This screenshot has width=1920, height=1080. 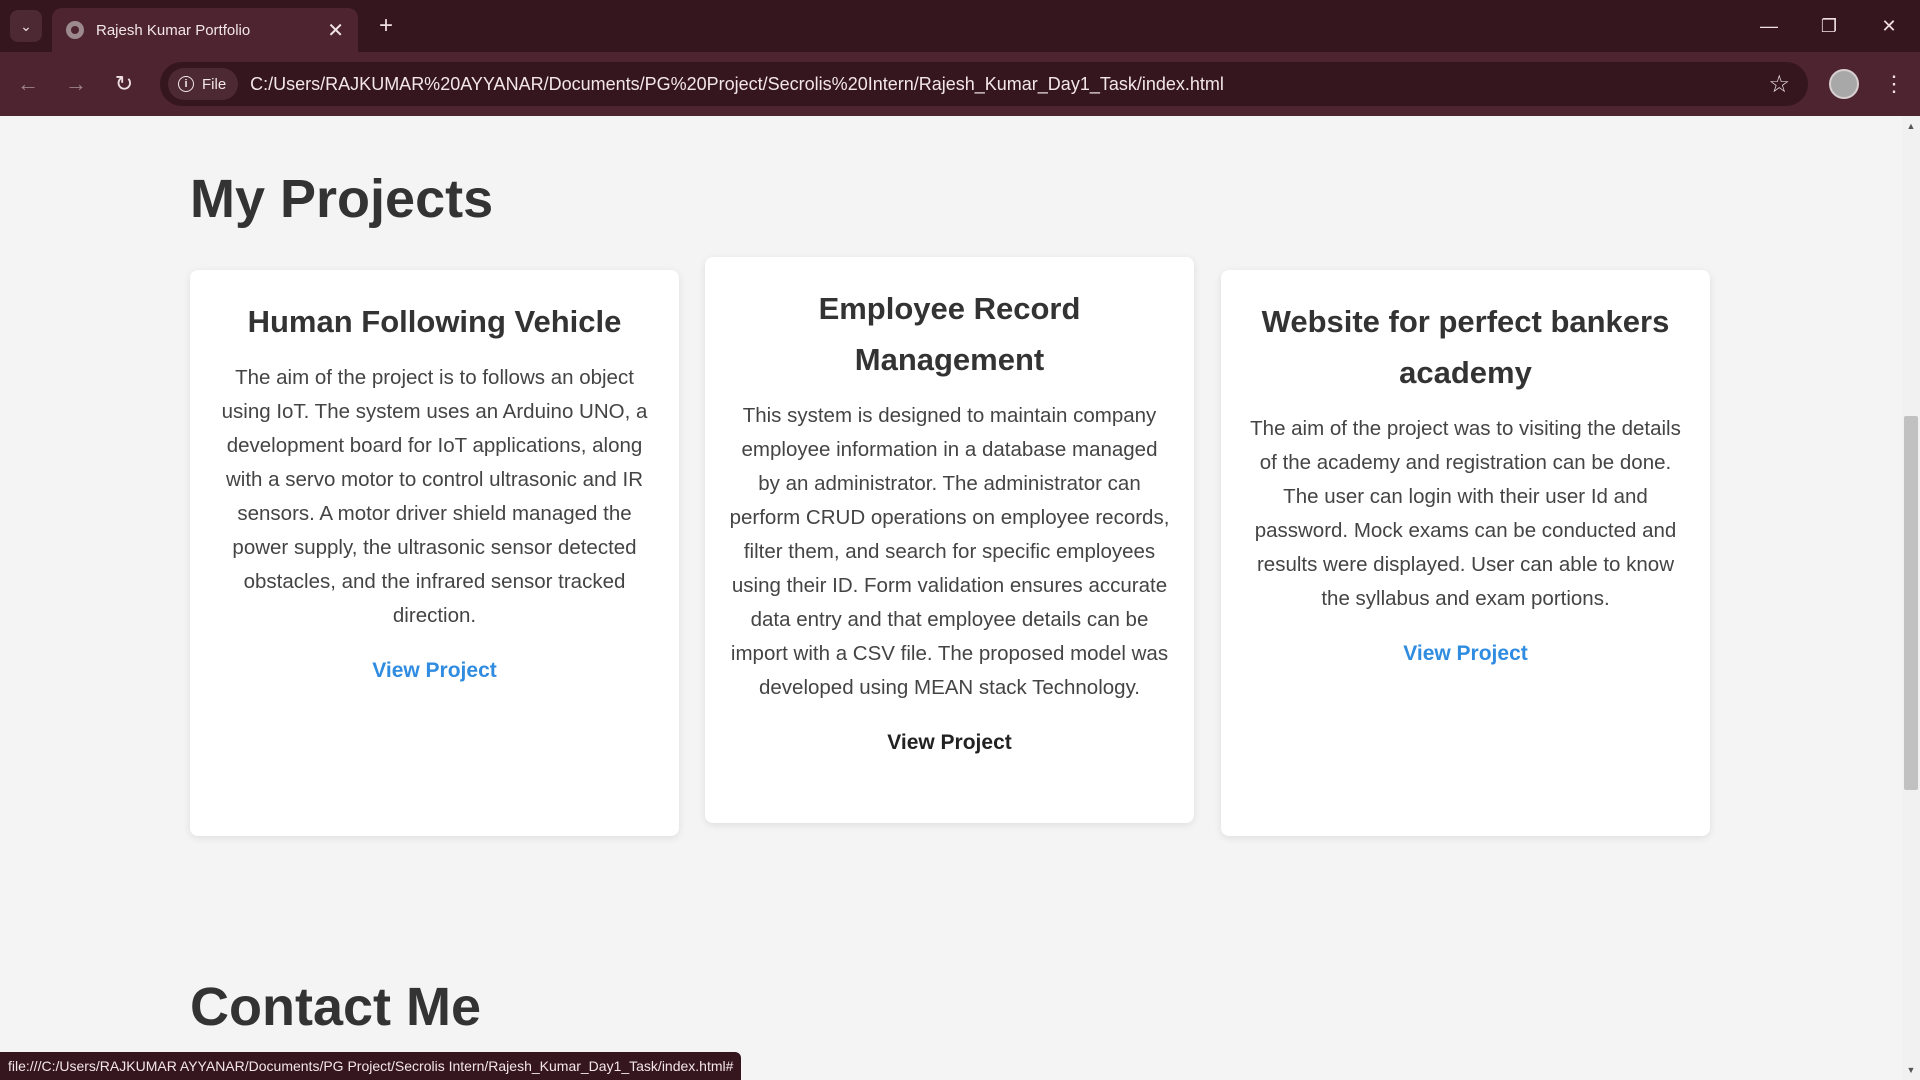 I want to click on tab-search-button: ⌄, so click(x=26, y=26).